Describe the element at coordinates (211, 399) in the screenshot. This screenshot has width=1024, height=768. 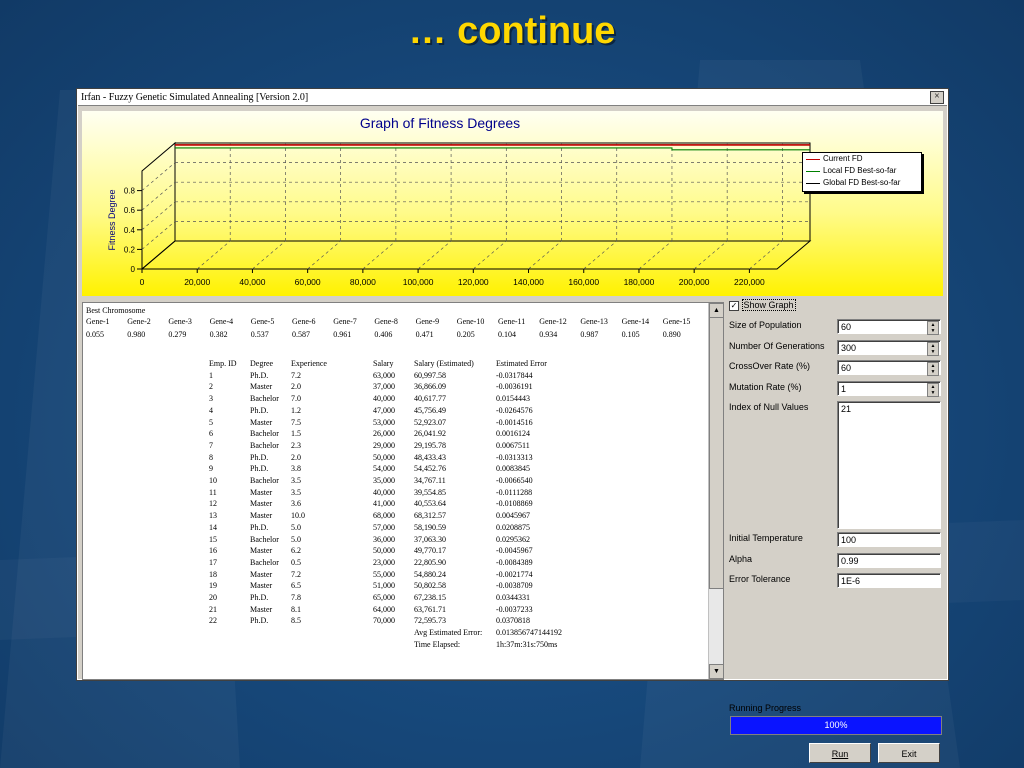
I see `table-cell: 3` at that location.